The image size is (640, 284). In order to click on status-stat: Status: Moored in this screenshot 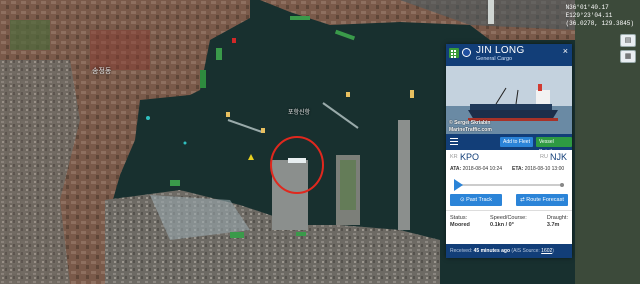, I will do `click(460, 222)`.